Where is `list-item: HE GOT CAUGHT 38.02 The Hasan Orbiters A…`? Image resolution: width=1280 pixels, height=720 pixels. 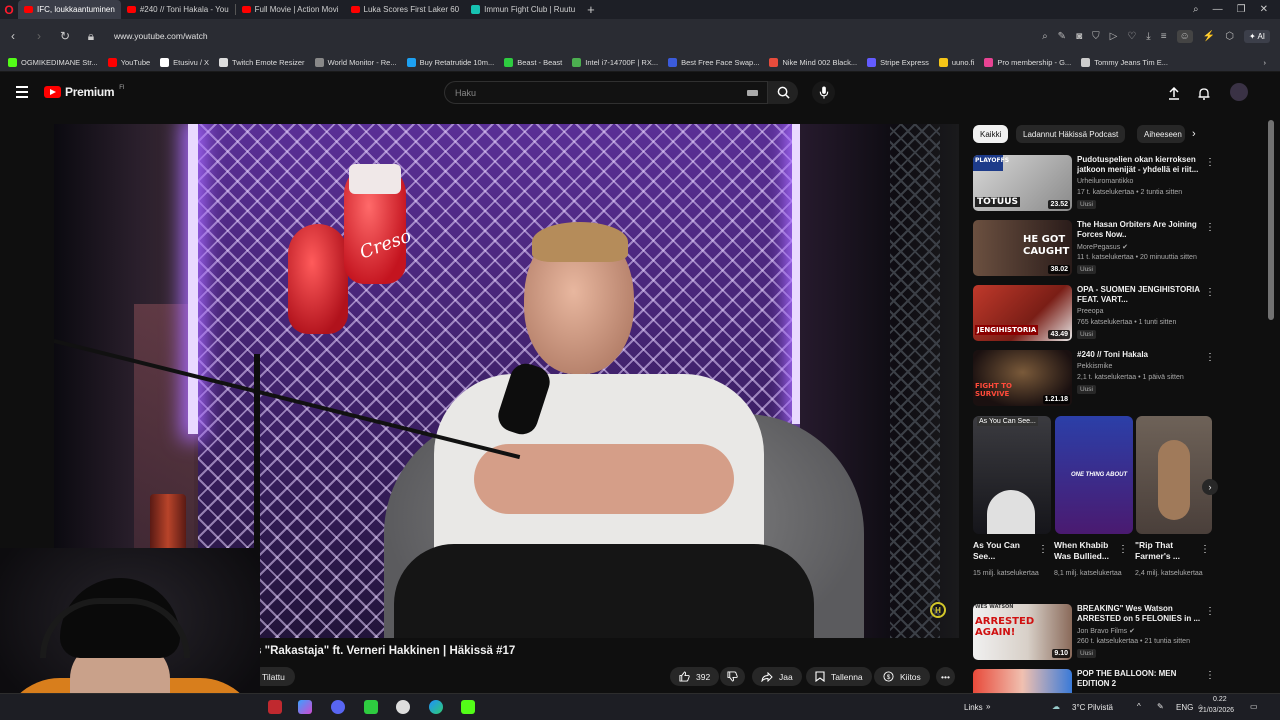 list-item: HE GOT CAUGHT 38.02 The Hasan Orbiters A… is located at coordinates (1103, 250).